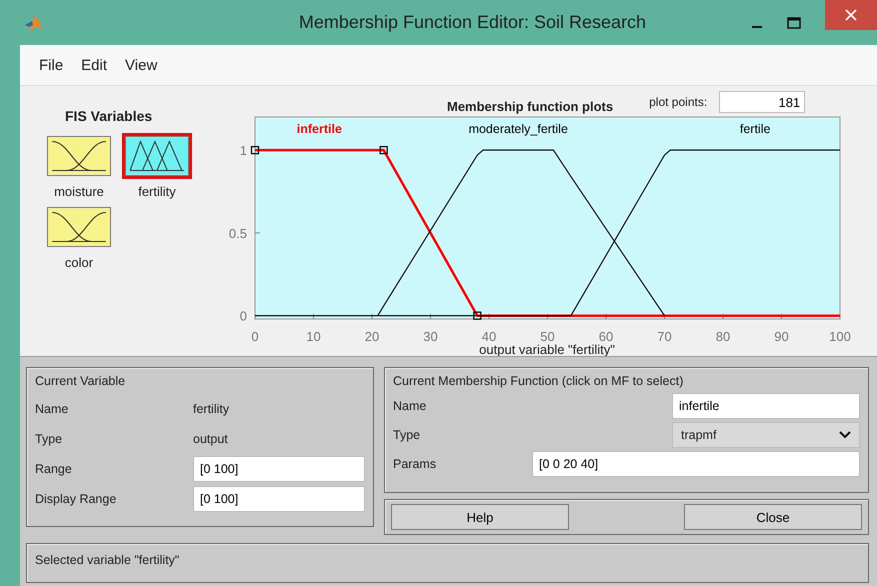  Describe the element at coordinates (79, 191) in the screenshot. I see `variable-label: moisture` at that location.